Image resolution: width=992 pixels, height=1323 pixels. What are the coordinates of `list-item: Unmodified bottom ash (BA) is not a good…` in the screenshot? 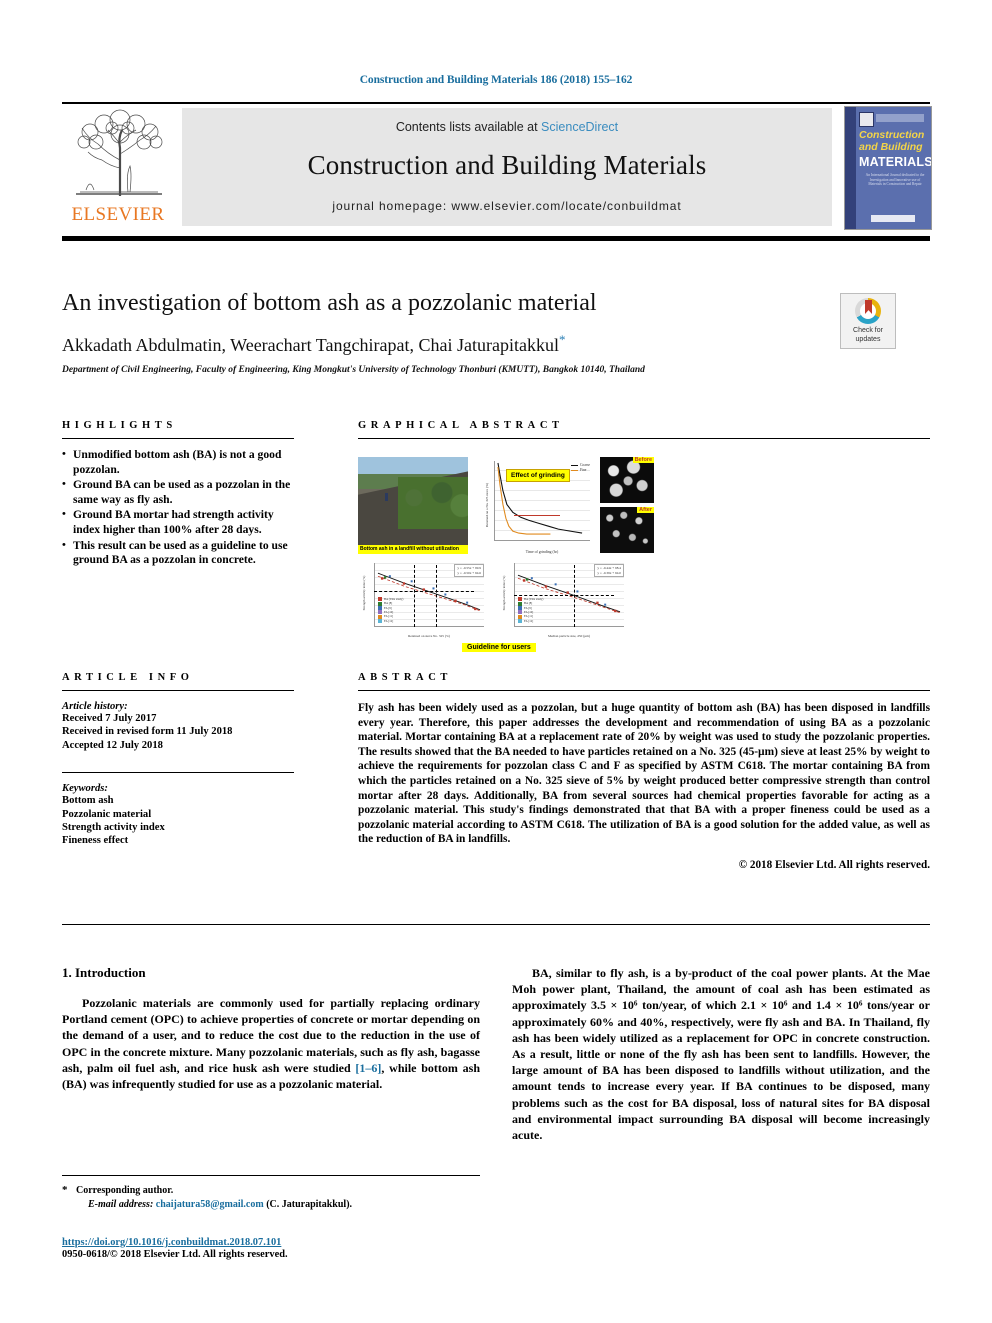 It's located at (178, 462).